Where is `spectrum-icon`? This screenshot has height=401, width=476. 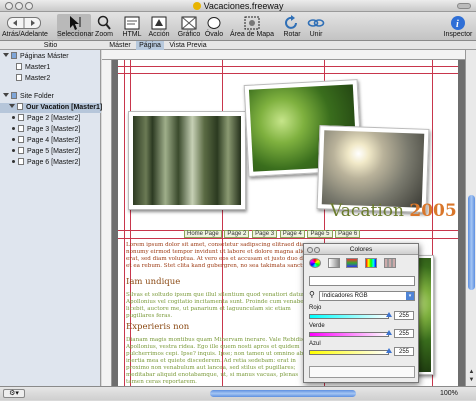 spectrum-icon is located at coordinates (371, 263).